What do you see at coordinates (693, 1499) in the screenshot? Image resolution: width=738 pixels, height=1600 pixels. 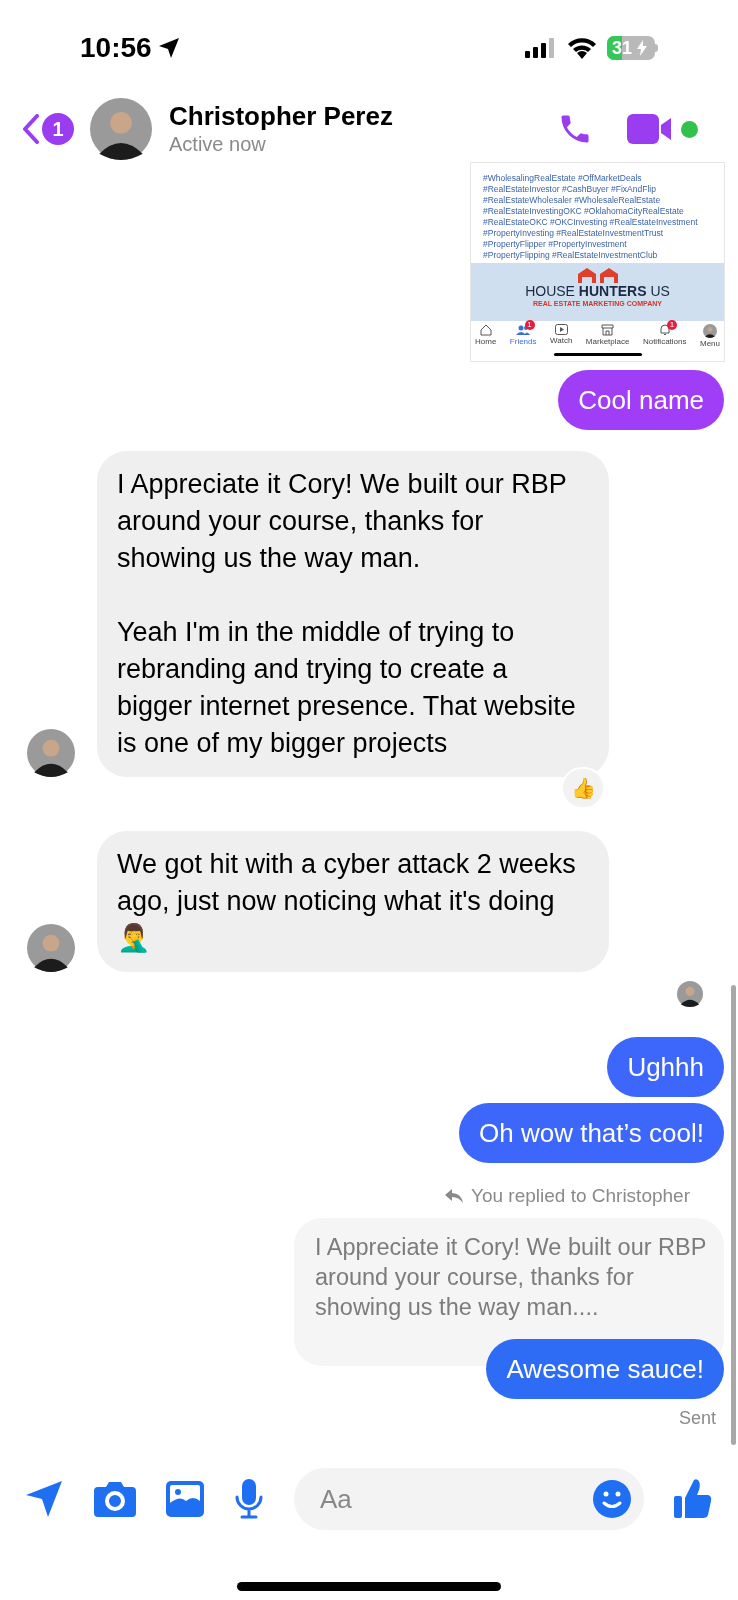 I see `thumbs-up-icon` at bounding box center [693, 1499].